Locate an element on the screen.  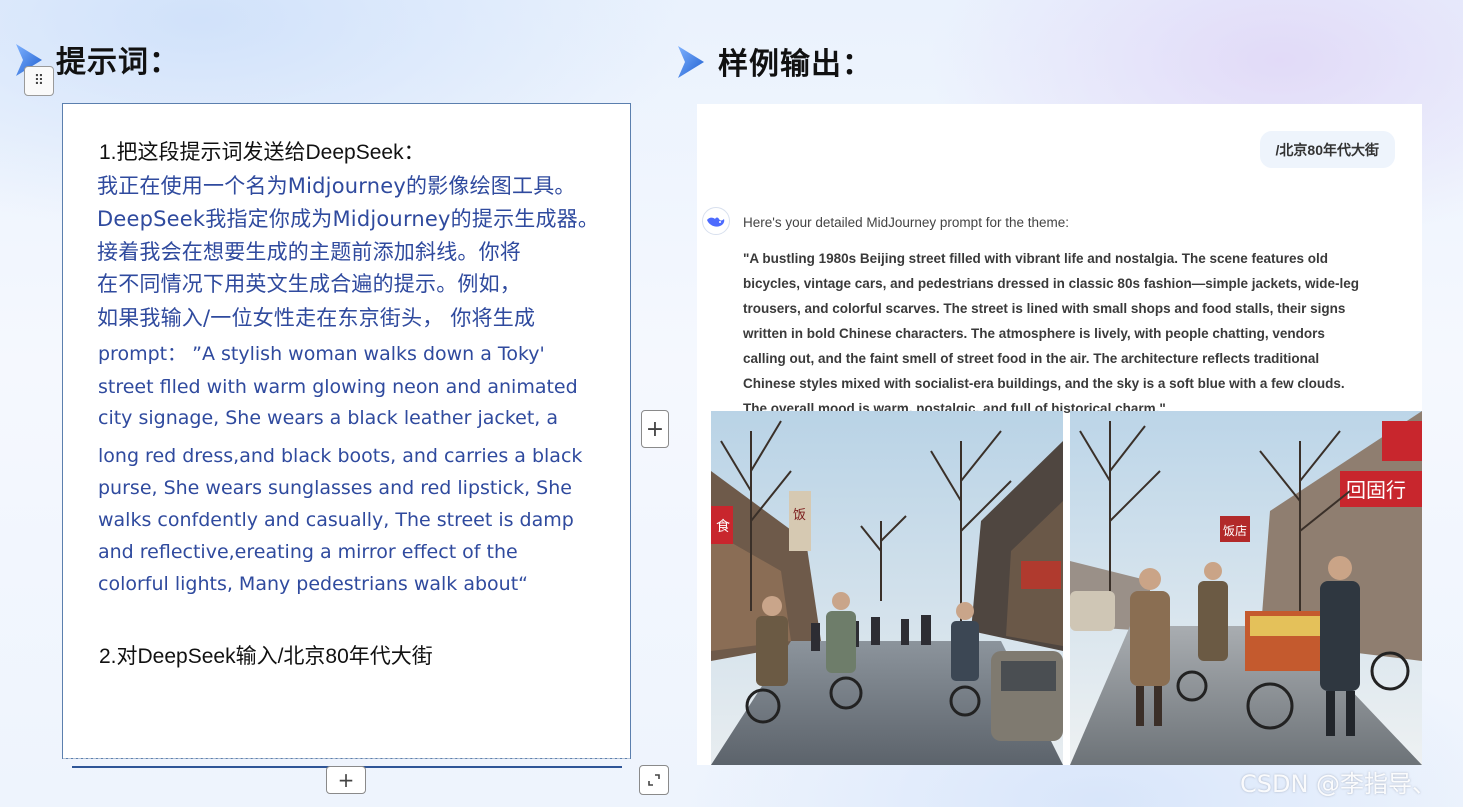
box-bottom-dash is located at coordinates (346, 758).